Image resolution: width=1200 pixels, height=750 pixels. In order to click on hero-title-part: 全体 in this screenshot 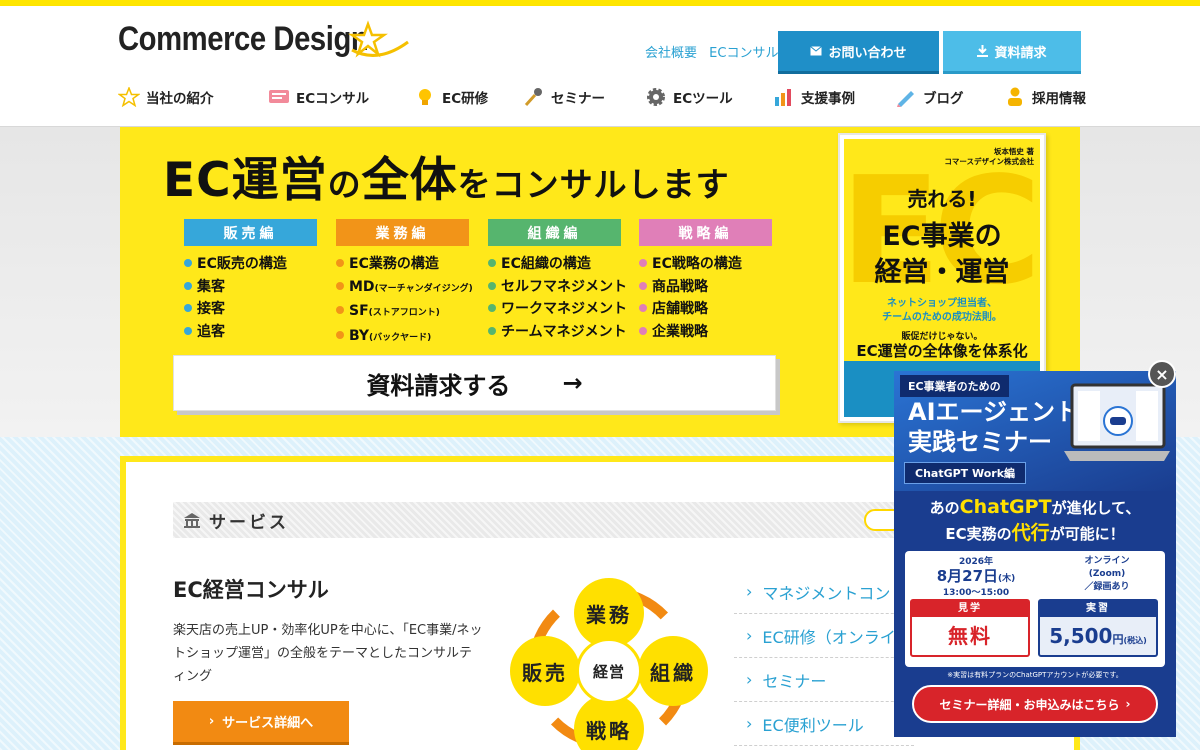, I will do `click(409, 180)`.